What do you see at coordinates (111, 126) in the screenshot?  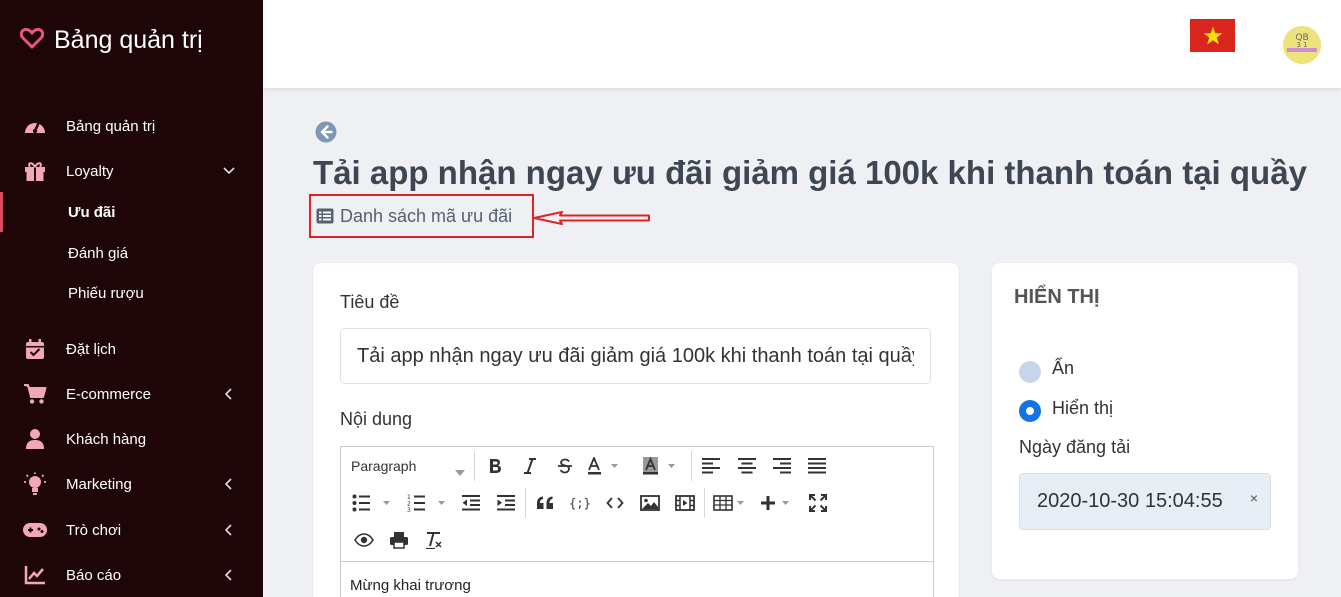 I see `sidebar-item-label: Bảng quản trị` at bounding box center [111, 126].